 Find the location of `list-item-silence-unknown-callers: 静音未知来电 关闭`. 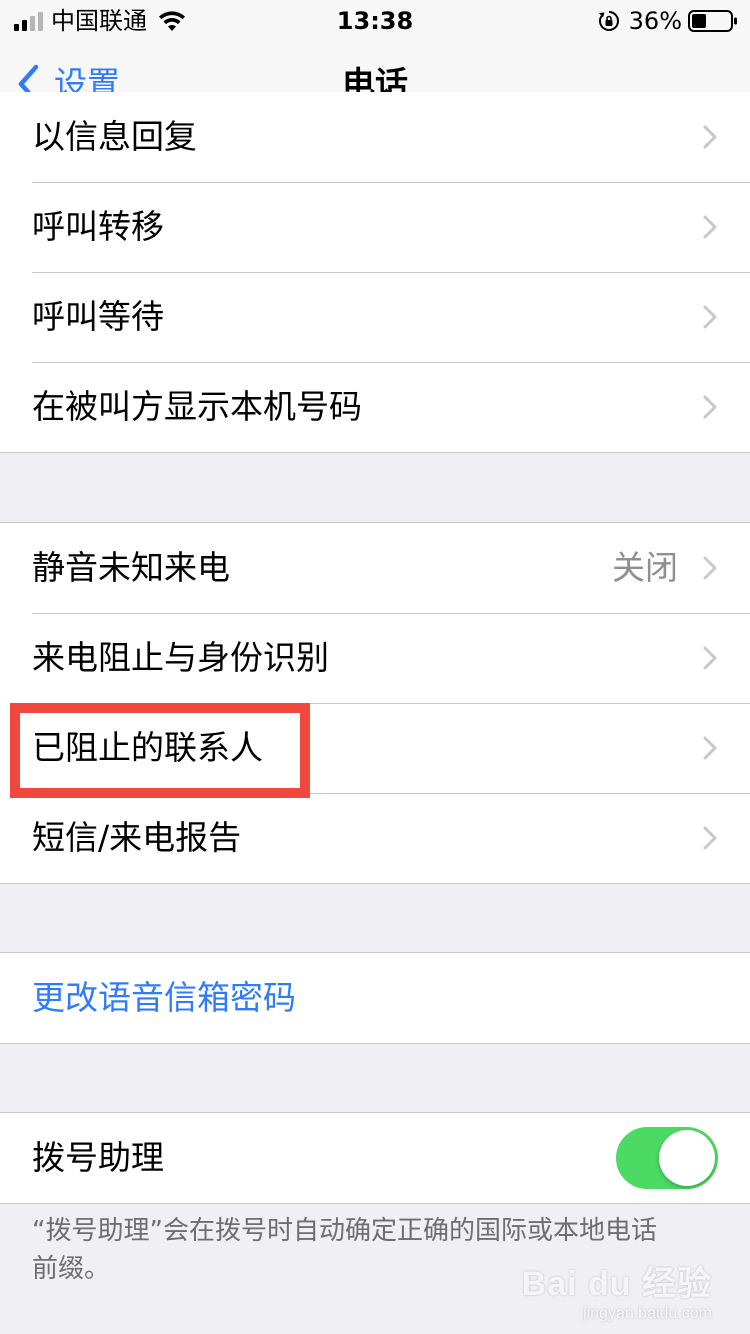

list-item-silence-unknown-callers: 静音未知来电 关闭 is located at coordinates (375, 568).